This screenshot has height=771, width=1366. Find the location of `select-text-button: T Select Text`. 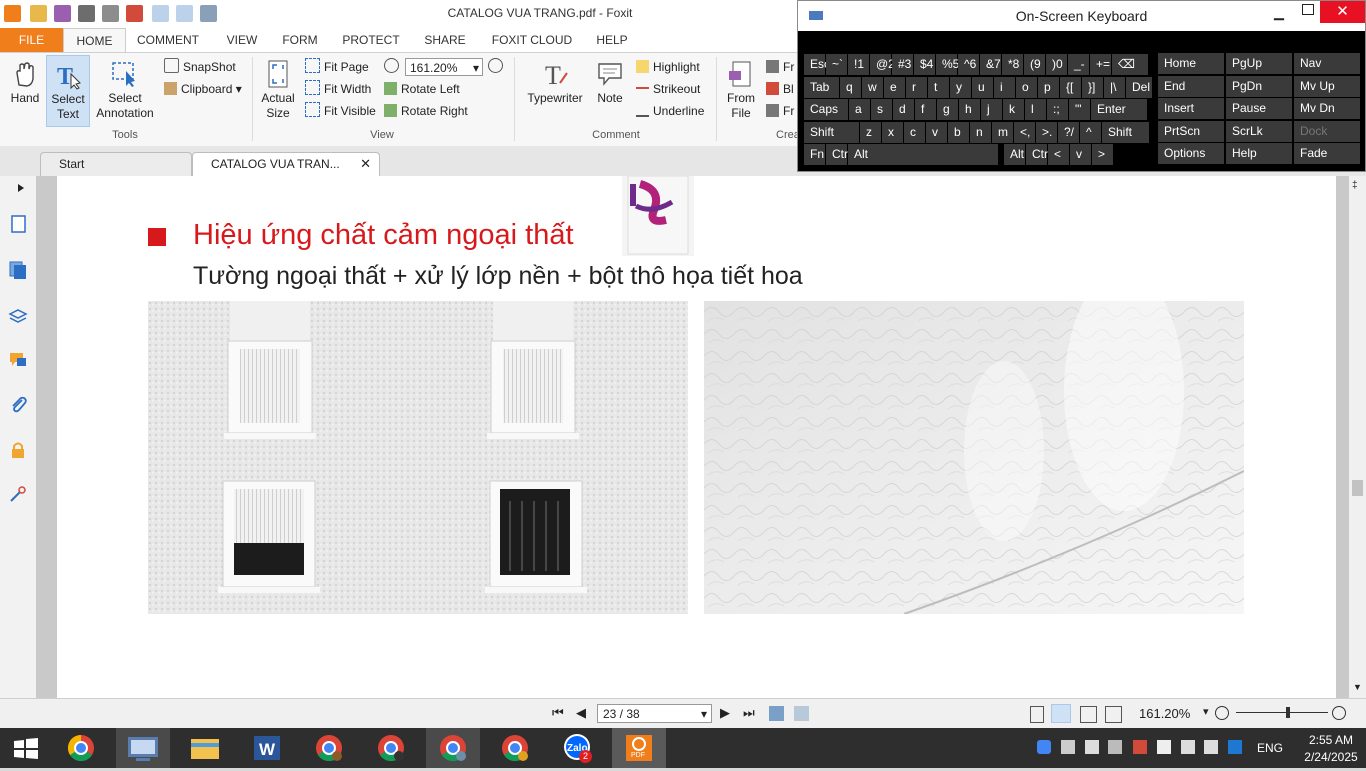

select-text-button: T Select Text is located at coordinates (68, 91).